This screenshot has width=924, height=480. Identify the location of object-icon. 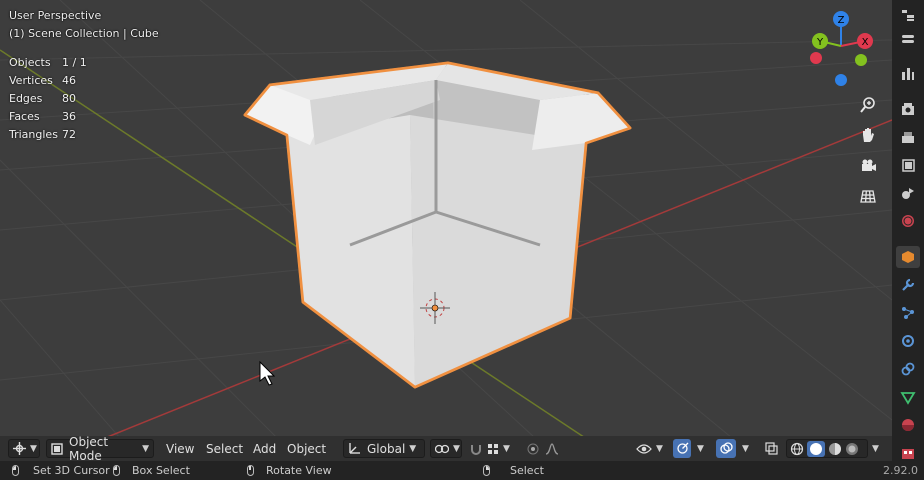
(908, 257).